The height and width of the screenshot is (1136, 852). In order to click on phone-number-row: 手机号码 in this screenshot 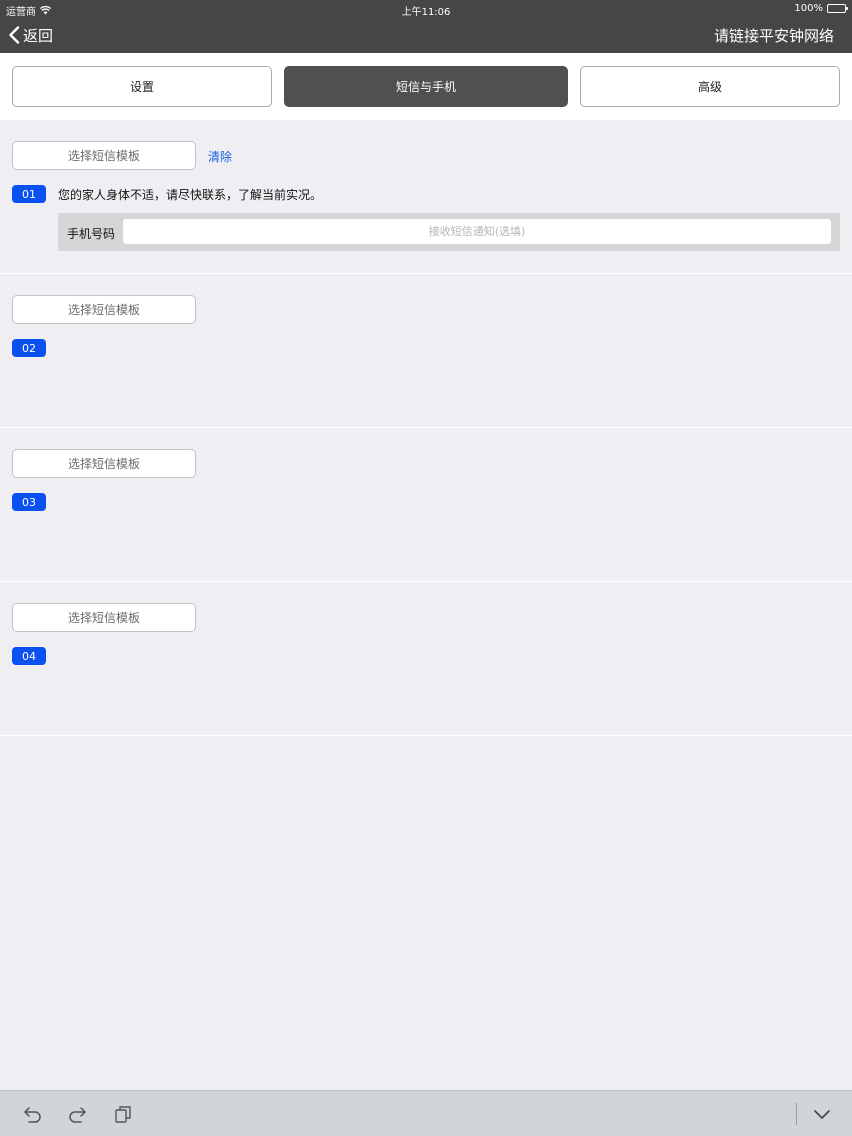, I will do `click(449, 232)`.